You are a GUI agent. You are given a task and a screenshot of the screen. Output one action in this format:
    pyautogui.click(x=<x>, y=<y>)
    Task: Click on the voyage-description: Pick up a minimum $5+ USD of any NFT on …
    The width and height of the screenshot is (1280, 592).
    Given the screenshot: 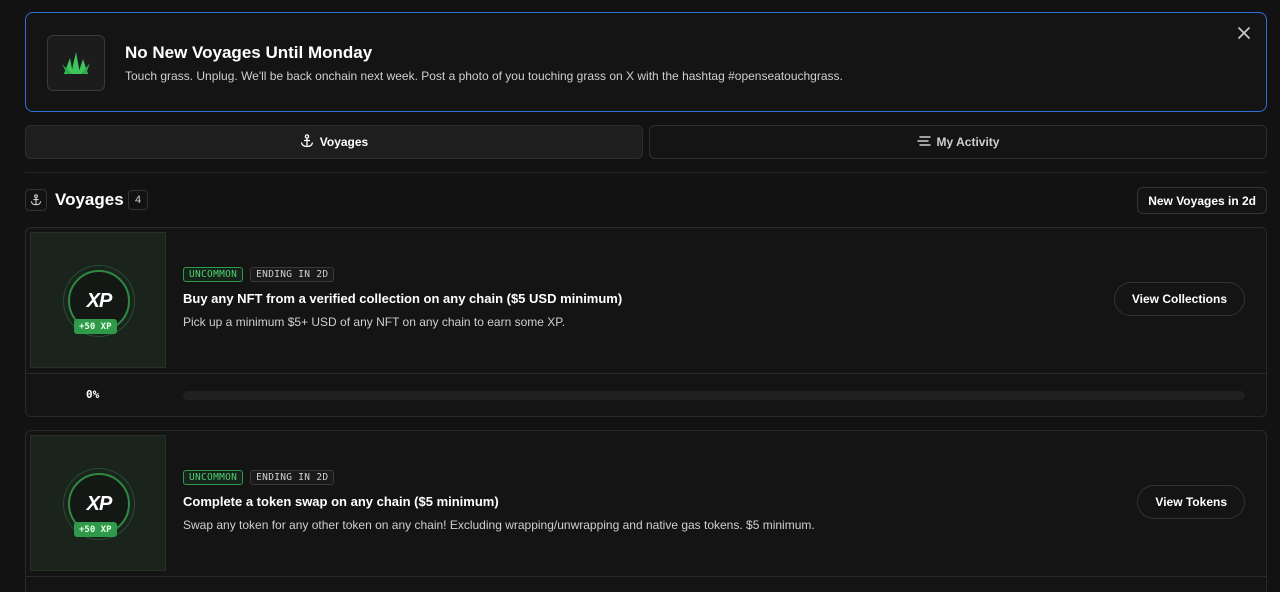 What is the action you would take?
    pyautogui.click(x=374, y=322)
    